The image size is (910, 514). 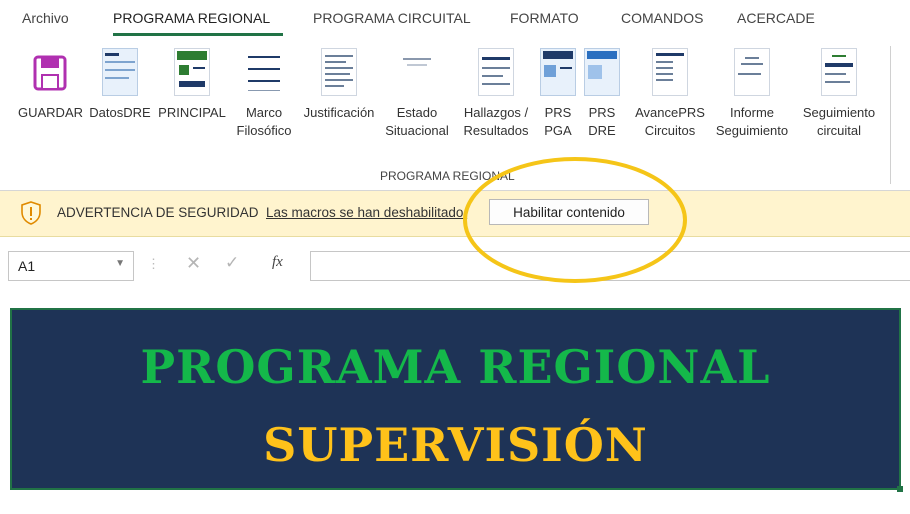 I want to click on save-icon, so click(x=50, y=72).